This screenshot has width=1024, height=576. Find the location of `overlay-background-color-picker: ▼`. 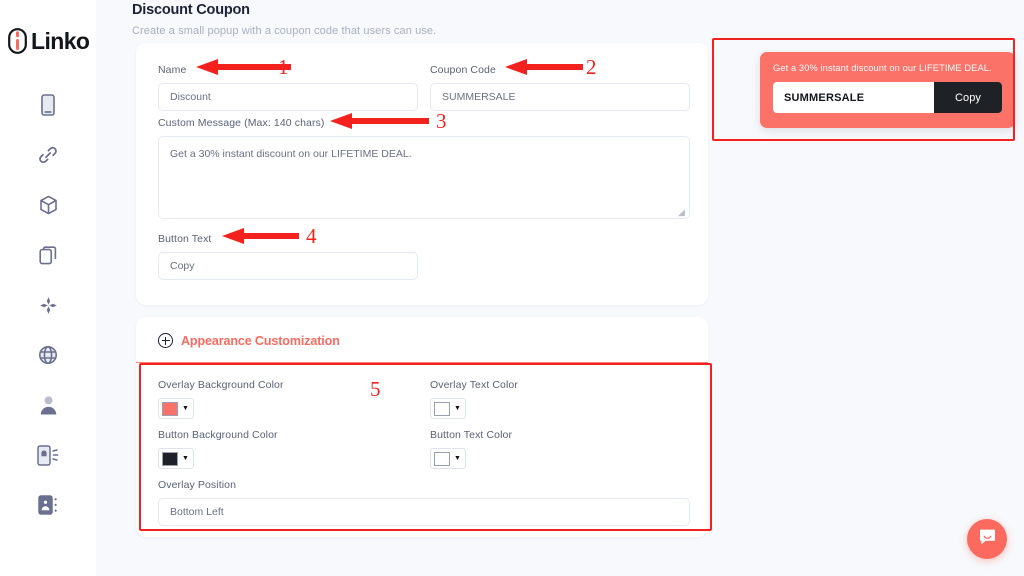

overlay-background-color-picker: ▼ is located at coordinates (176, 408).